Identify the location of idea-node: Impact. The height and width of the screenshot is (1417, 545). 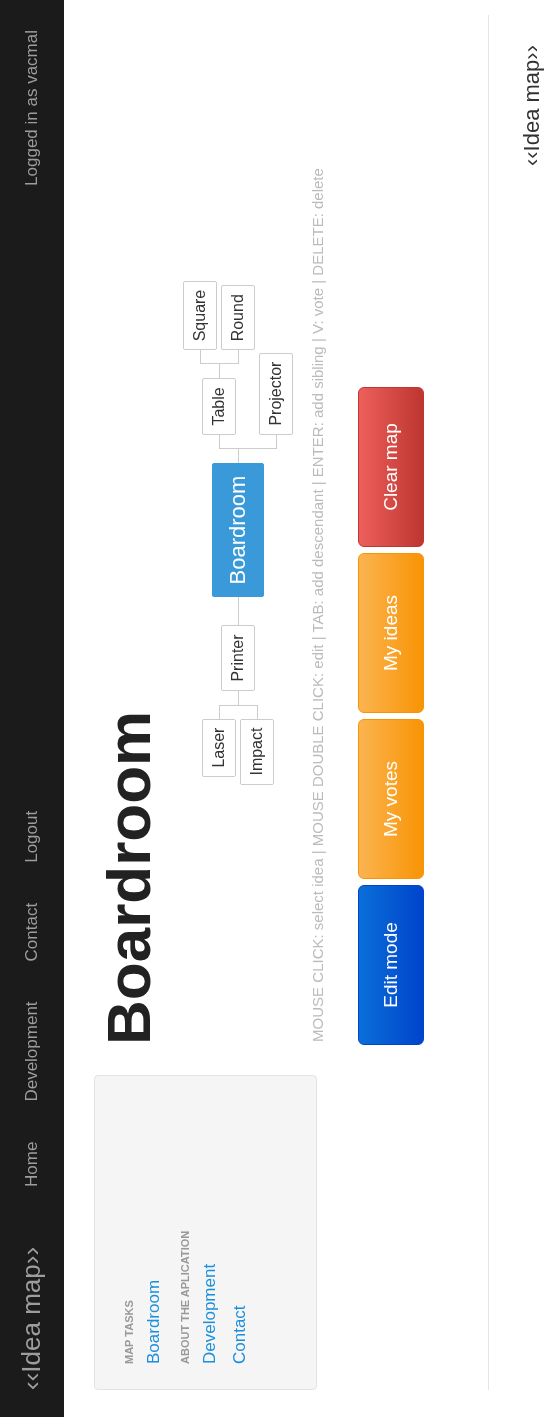
(256, 751).